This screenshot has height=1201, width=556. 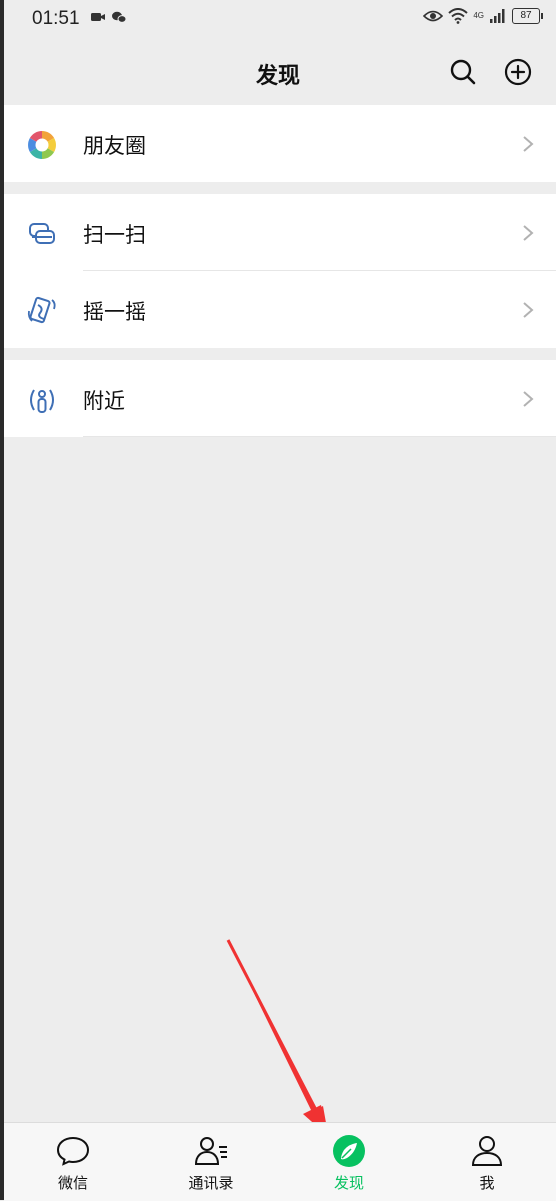 What do you see at coordinates (2, 600) in the screenshot?
I see `screen-edge` at bounding box center [2, 600].